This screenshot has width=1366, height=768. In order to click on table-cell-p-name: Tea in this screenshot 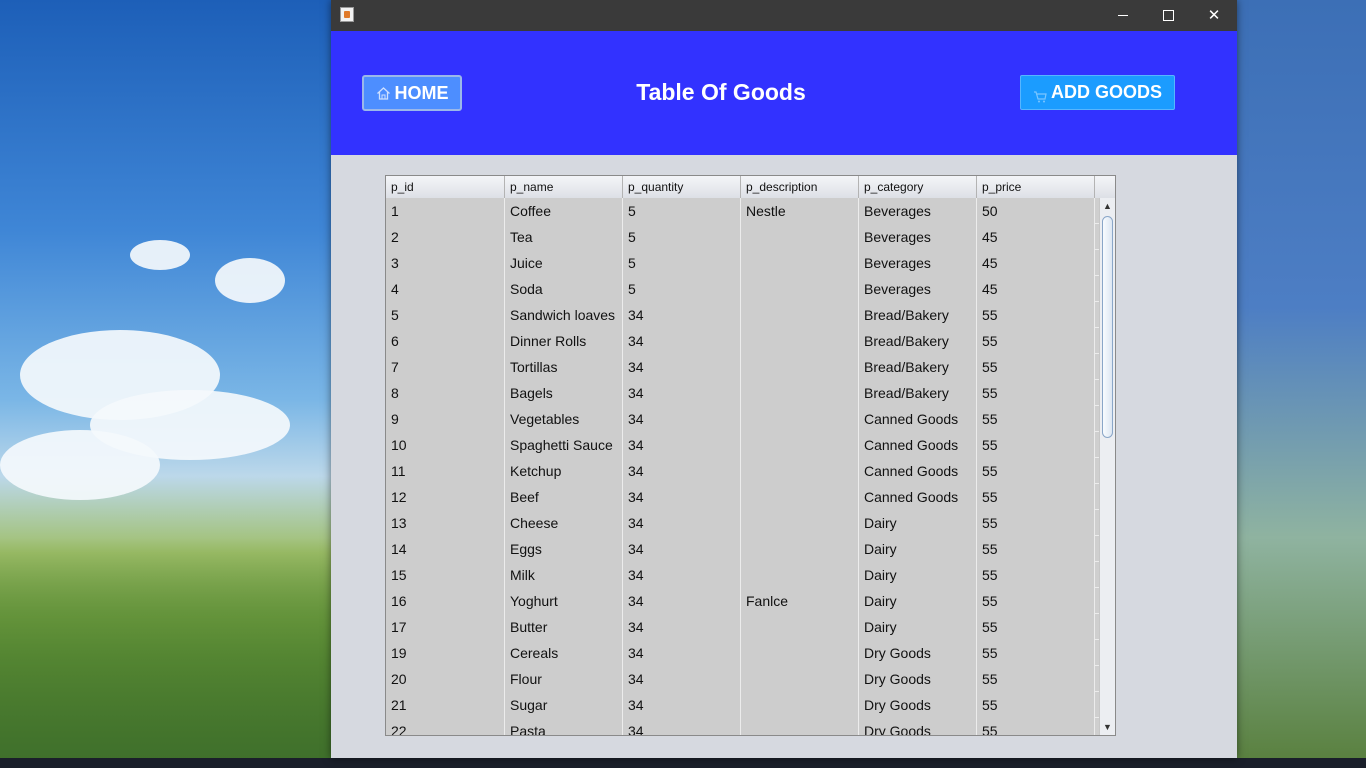, I will do `click(564, 237)`.